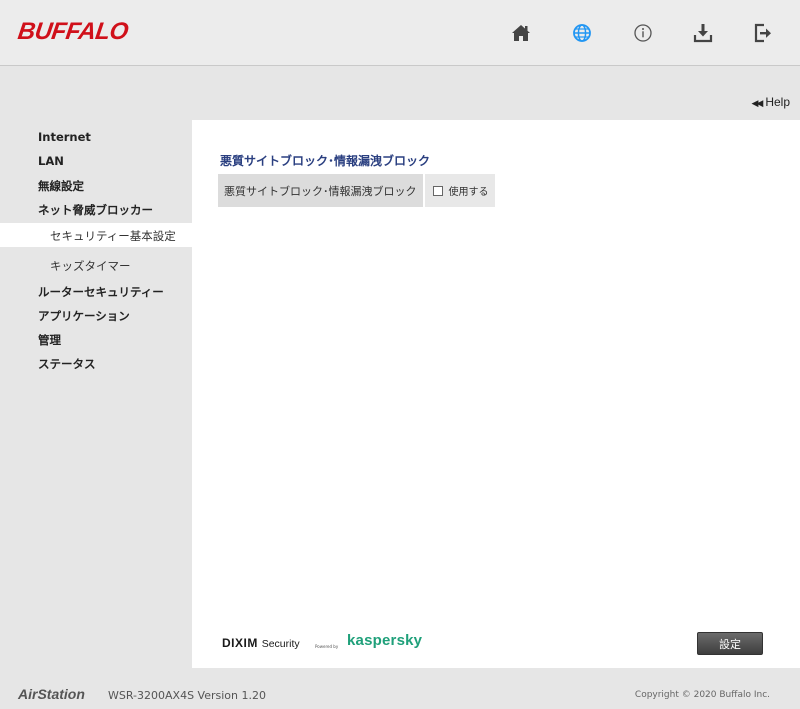  What do you see at coordinates (702, 695) in the screenshot?
I see `copyright: Copyright © 2020 Buffalo Inc.` at bounding box center [702, 695].